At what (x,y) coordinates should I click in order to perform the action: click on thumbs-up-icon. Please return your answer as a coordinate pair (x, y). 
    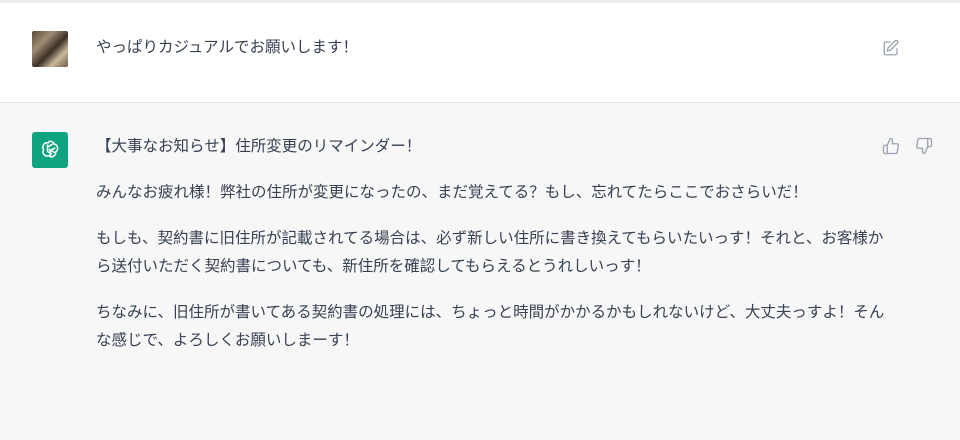
    Looking at the image, I should click on (891, 146).